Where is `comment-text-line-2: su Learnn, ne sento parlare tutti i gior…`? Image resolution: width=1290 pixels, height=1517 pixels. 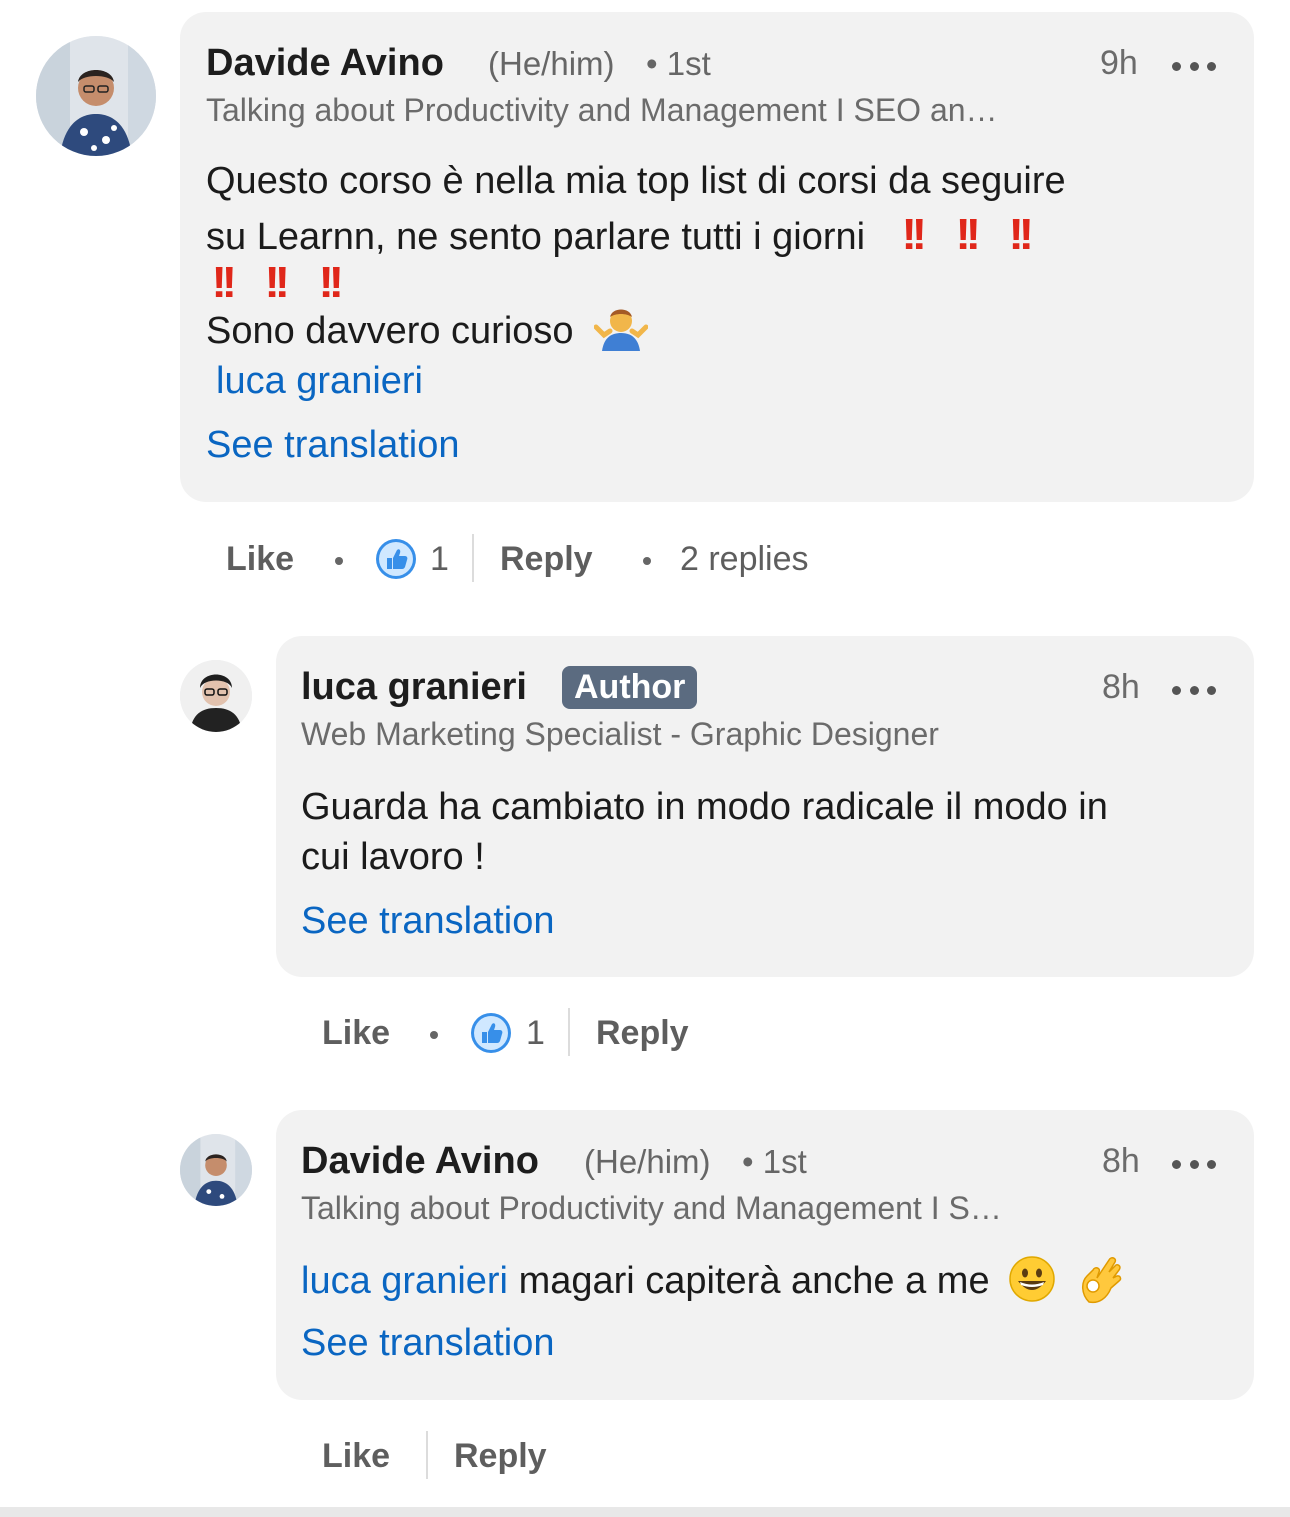
comment-text-line-2: su Learnn, ne sento parlare tutti i gior… is located at coordinates (634, 235).